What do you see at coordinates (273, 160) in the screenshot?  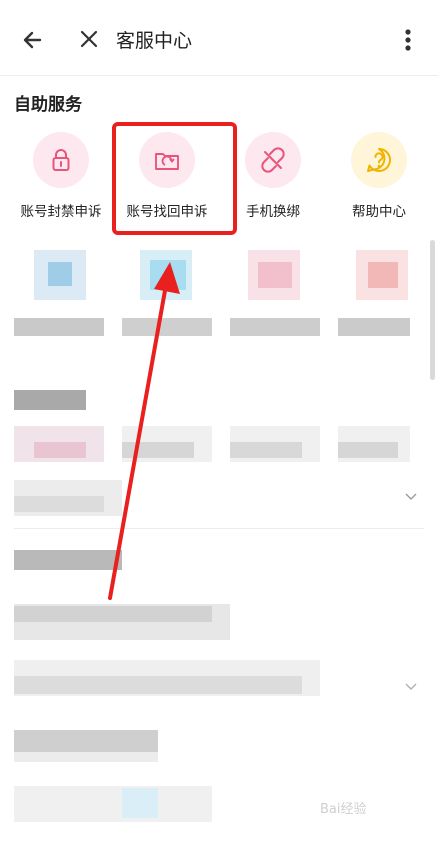 I see `unlink-icon` at bounding box center [273, 160].